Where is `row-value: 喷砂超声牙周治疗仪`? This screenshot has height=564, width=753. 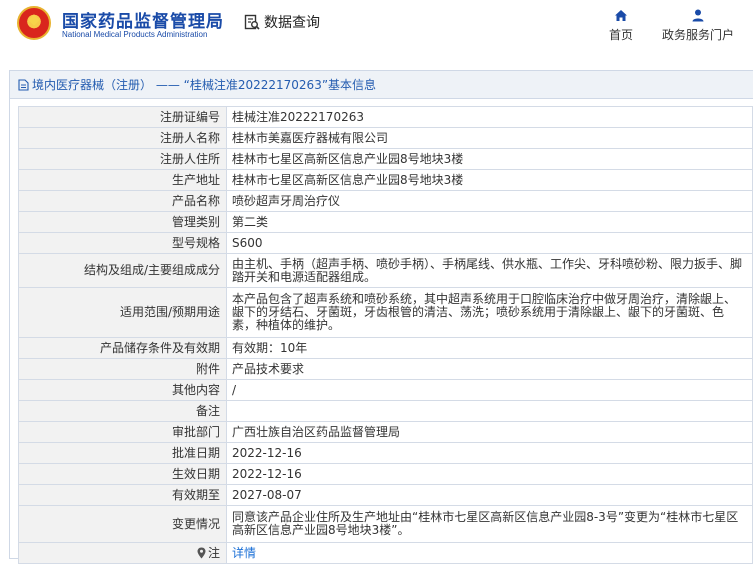
row-value: 喷砂超声牙周治疗仪 is located at coordinates (489, 201).